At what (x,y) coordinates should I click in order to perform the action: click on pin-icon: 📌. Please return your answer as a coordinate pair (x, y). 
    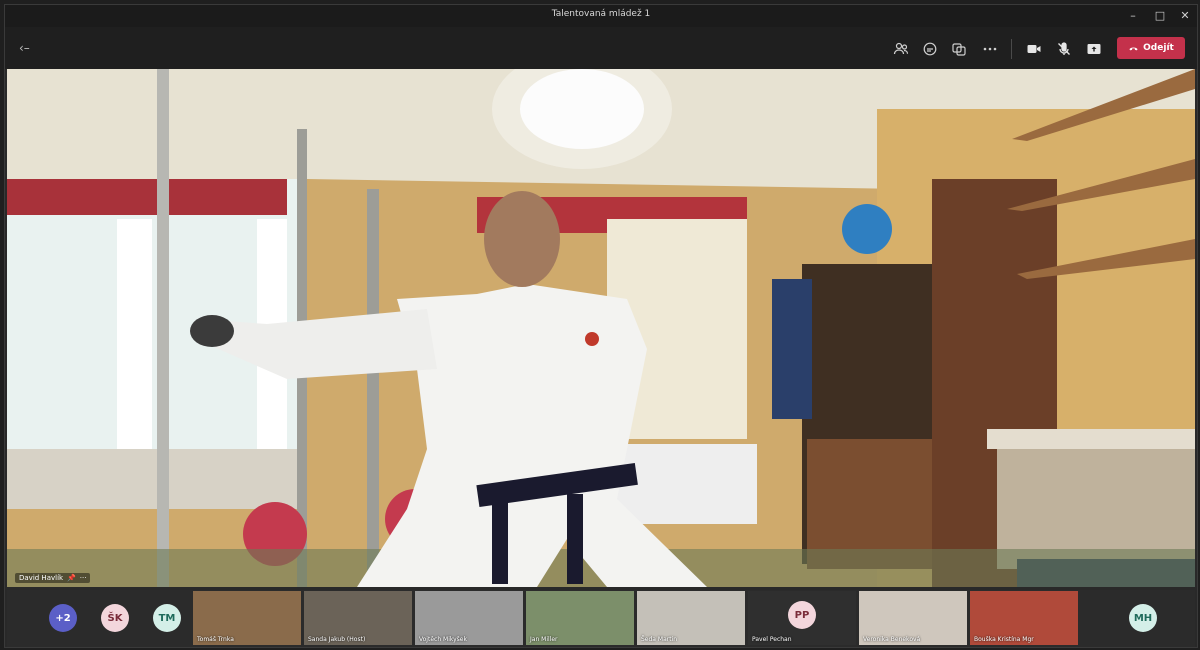
    Looking at the image, I should click on (71, 578).